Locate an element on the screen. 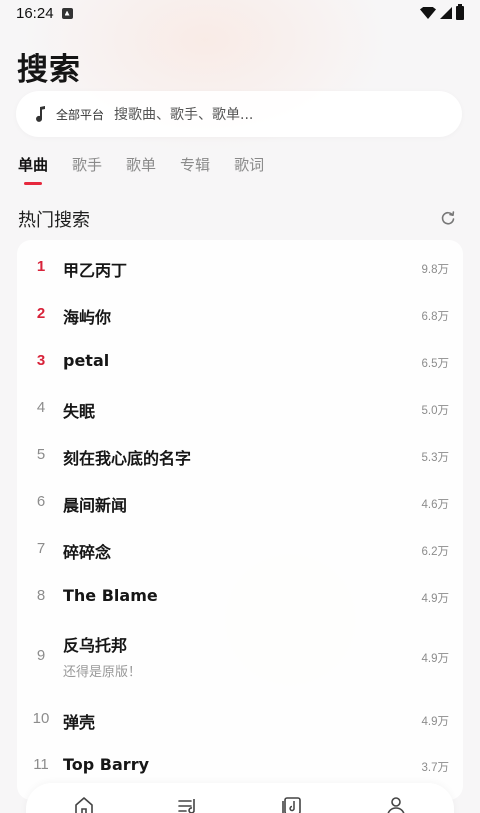 The height and width of the screenshot is (813, 480). rank-number: 8 is located at coordinates (41, 595).